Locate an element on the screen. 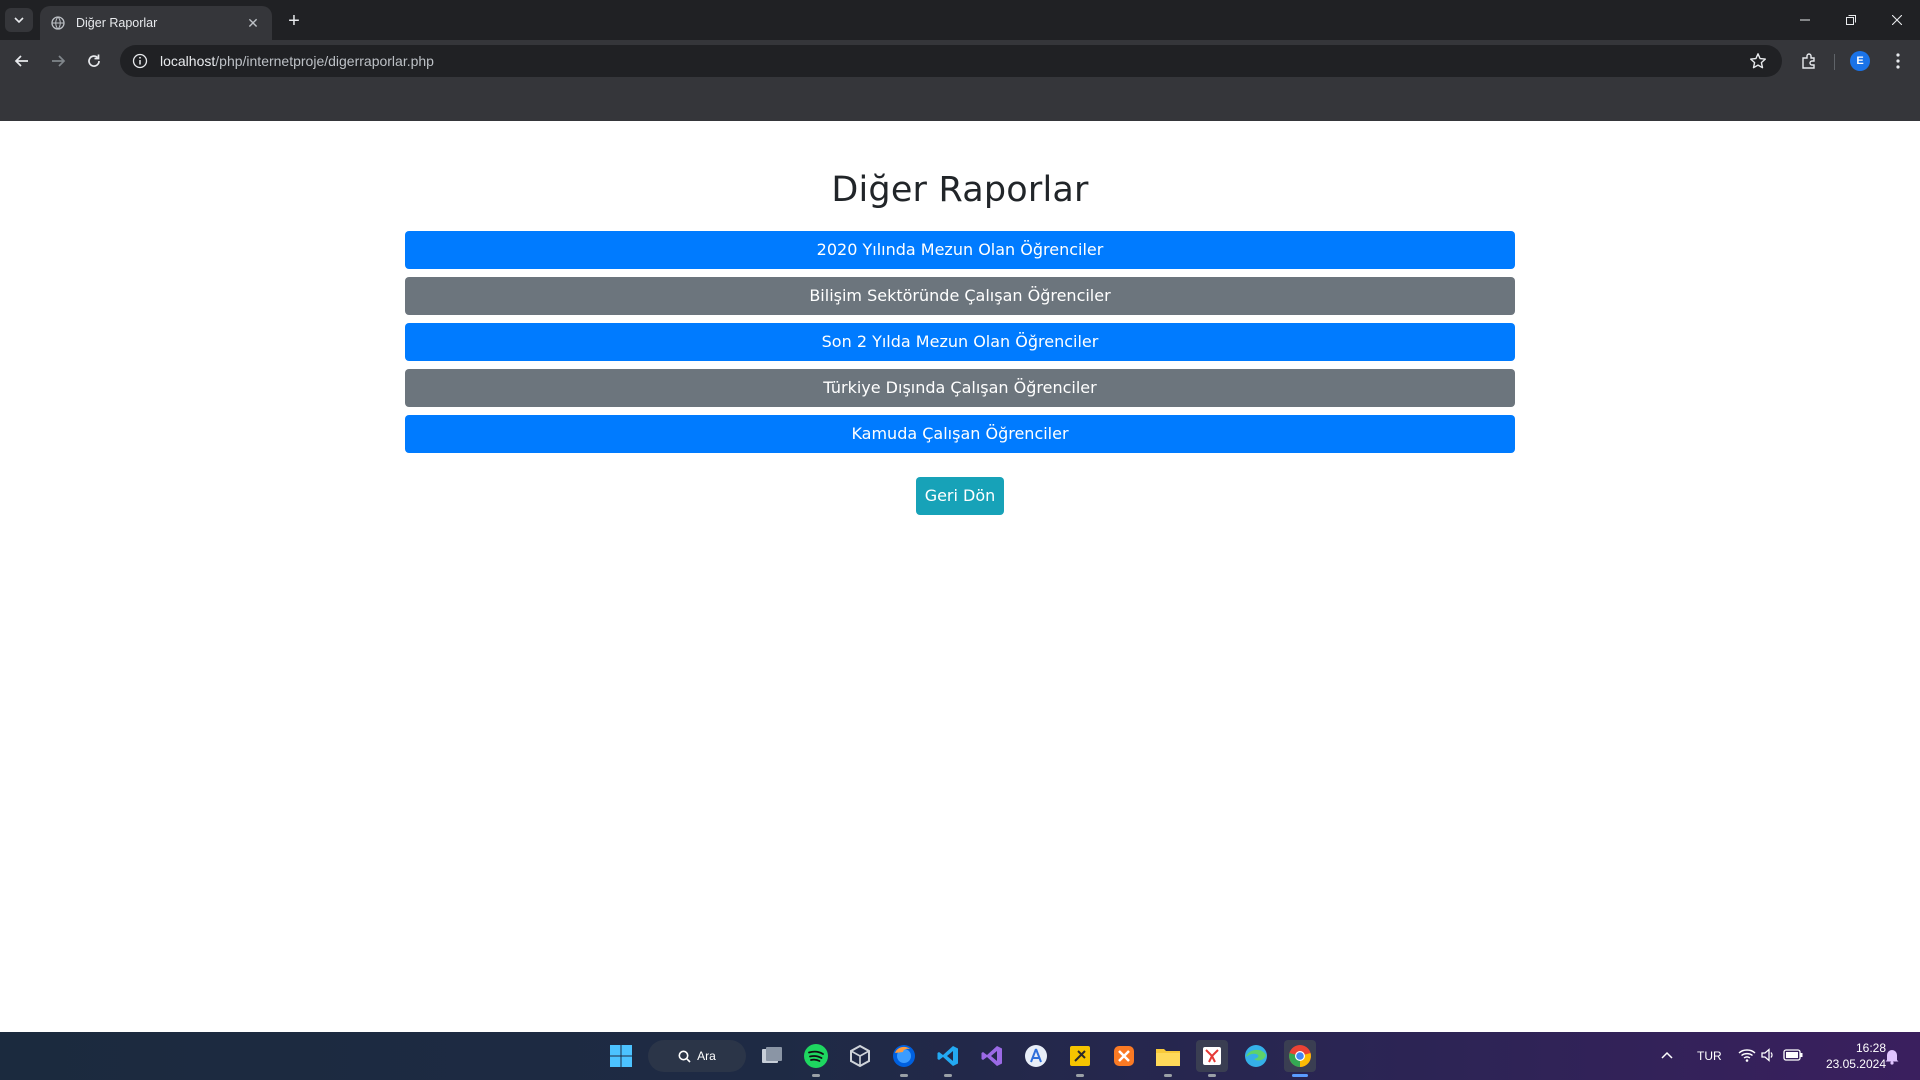 The width and height of the screenshot is (1920, 1080). url-path: /php/internetproje/digerraporlar.php is located at coordinates (324, 61).